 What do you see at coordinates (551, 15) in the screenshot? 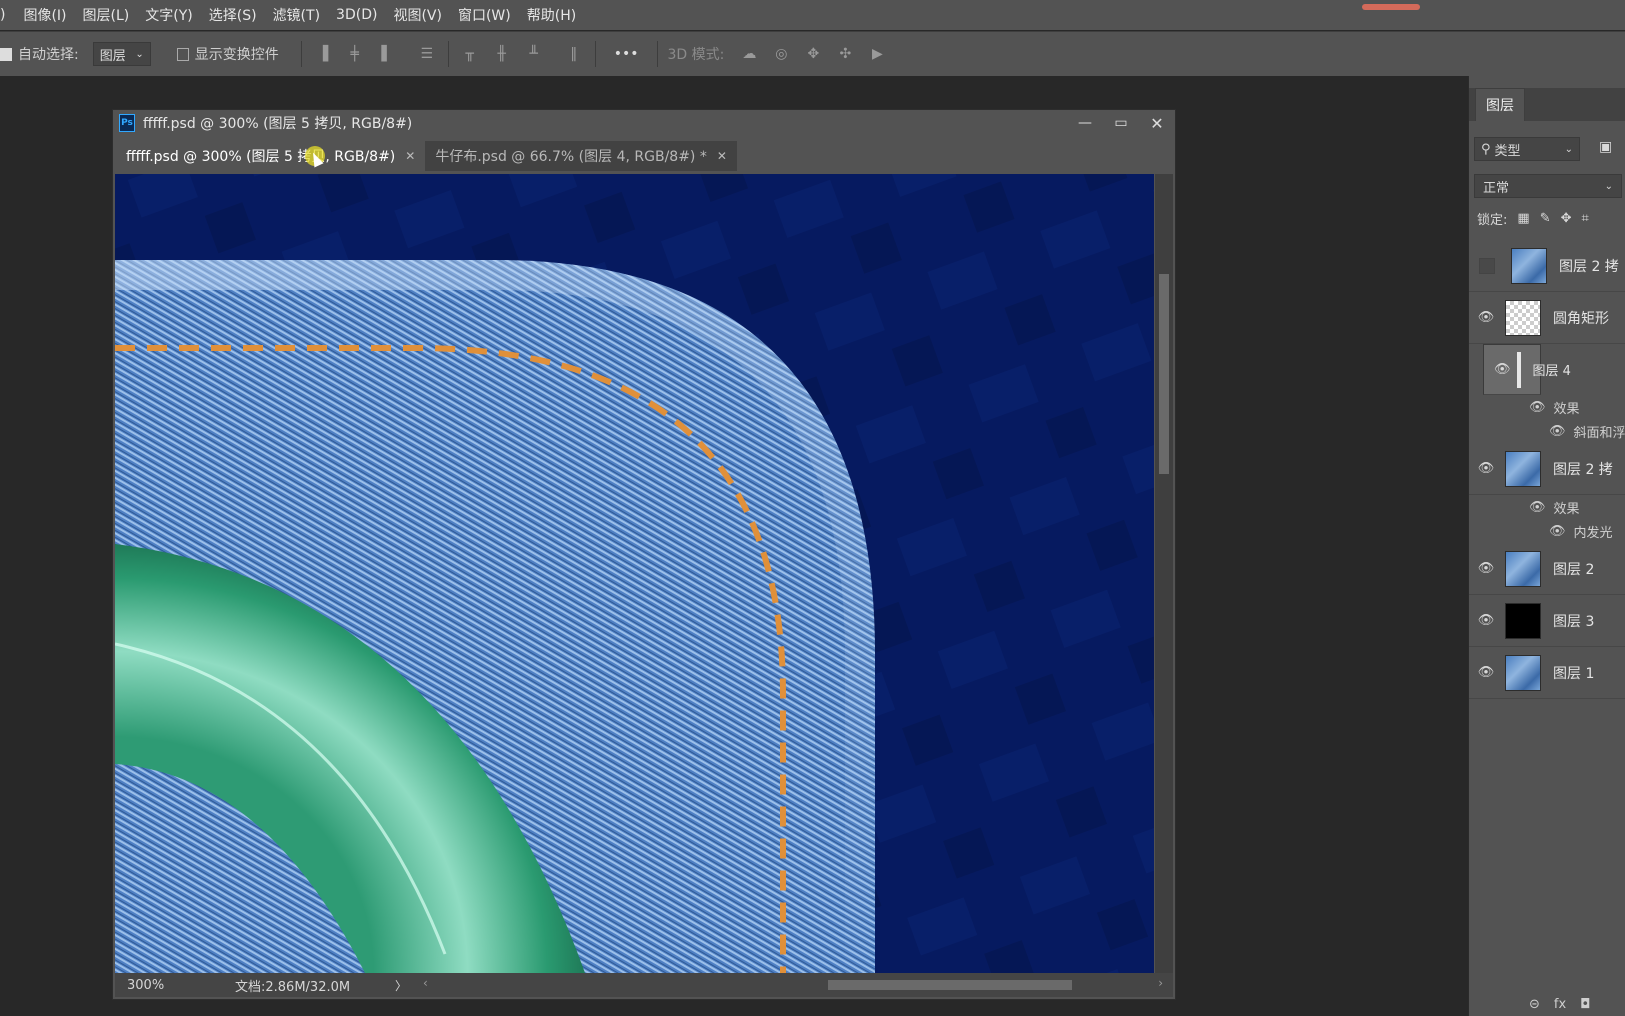
I see `menu-item-help: 帮助(H)` at bounding box center [551, 15].